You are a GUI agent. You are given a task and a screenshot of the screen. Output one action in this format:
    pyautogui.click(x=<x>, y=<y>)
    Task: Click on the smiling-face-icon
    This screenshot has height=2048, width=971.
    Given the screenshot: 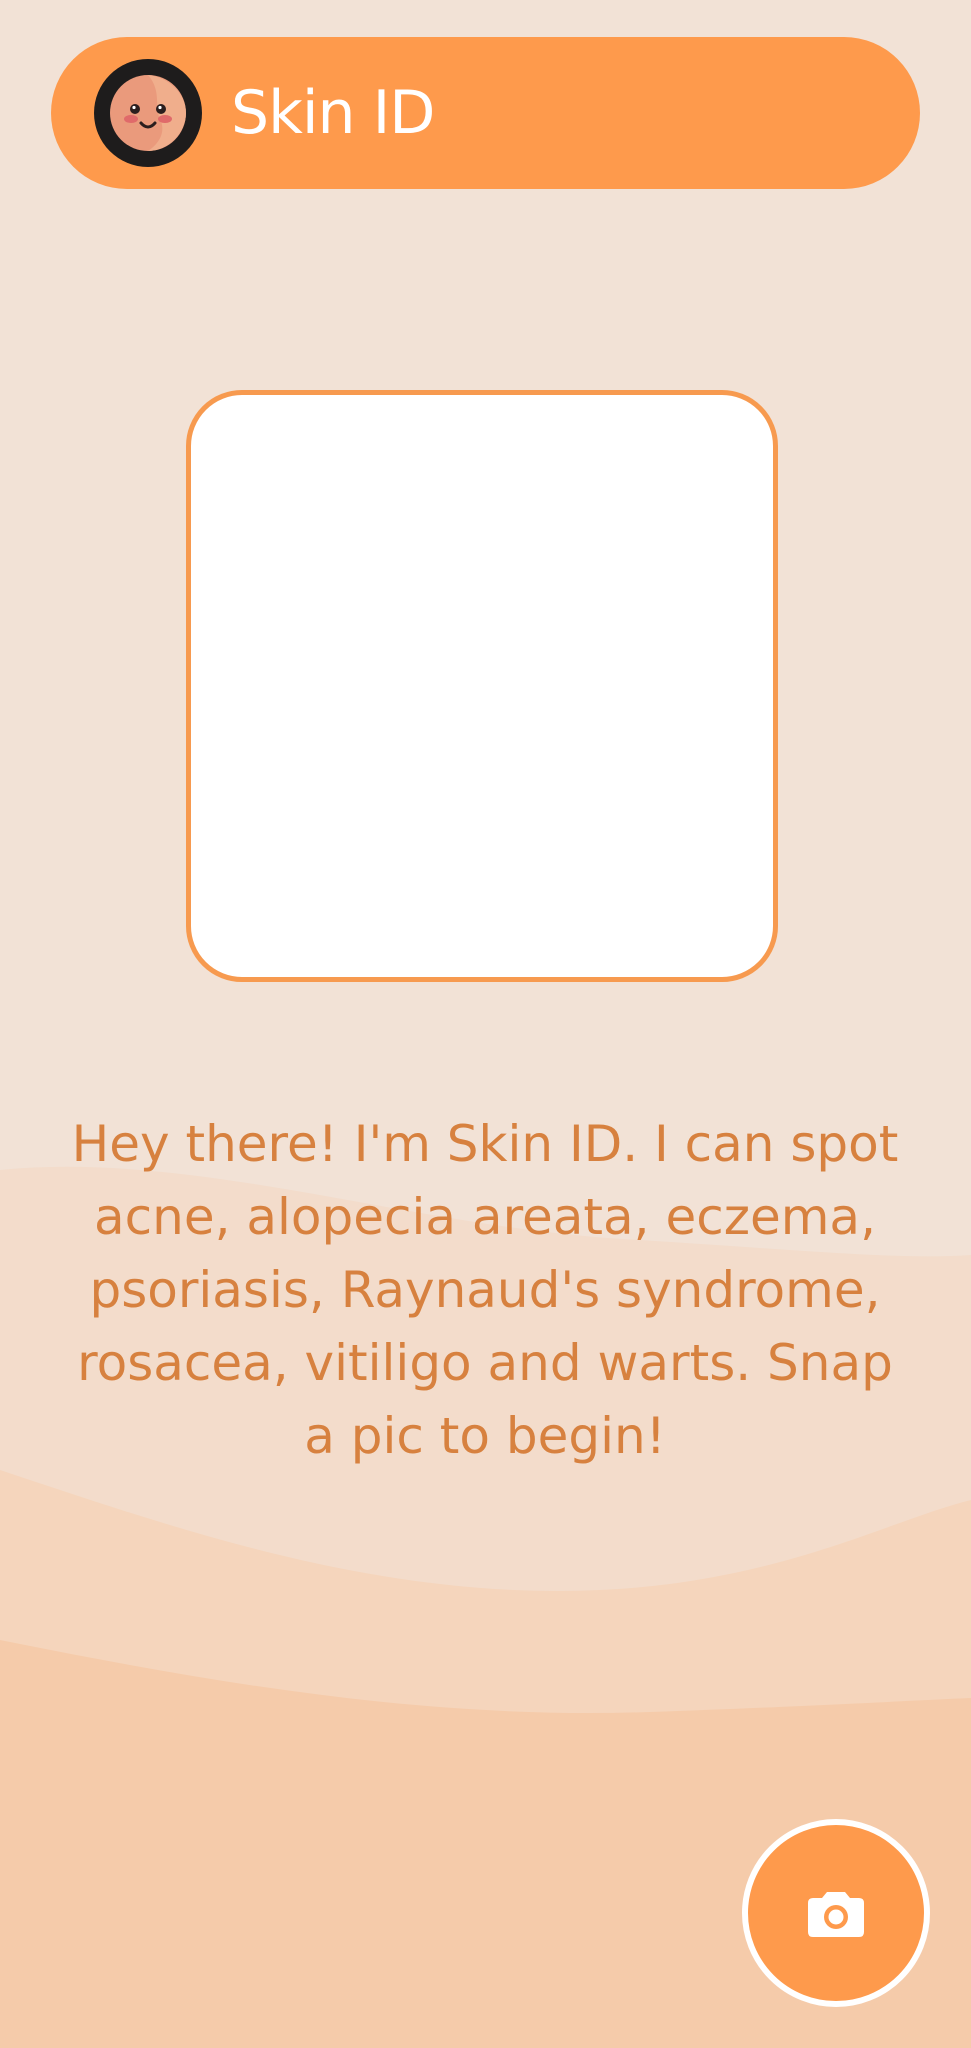 What is the action you would take?
    pyautogui.click(x=148, y=113)
    